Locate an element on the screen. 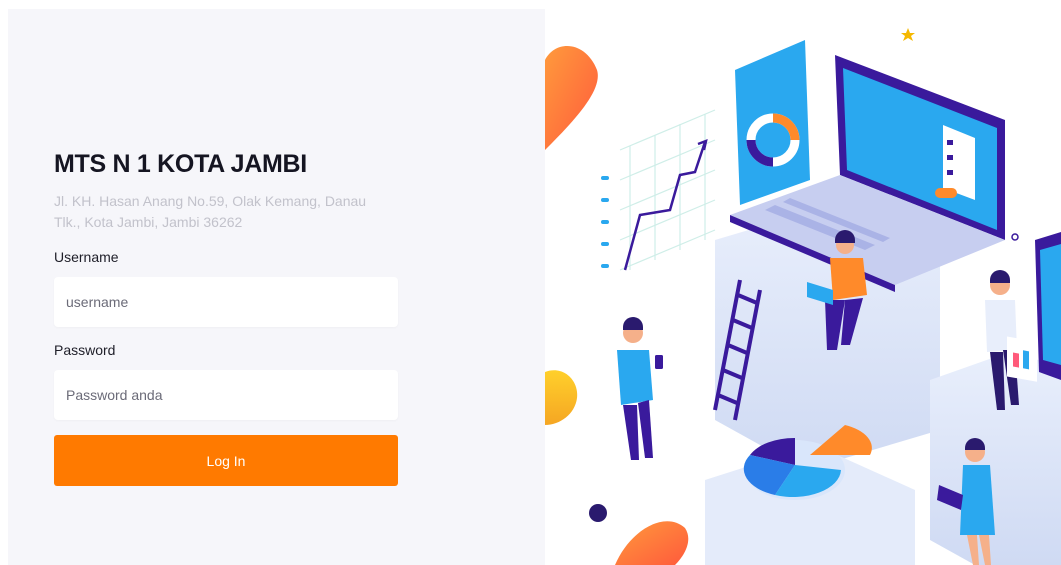 The width and height of the screenshot is (1061, 565). yellow-blob-shape is located at coordinates (561, 397).